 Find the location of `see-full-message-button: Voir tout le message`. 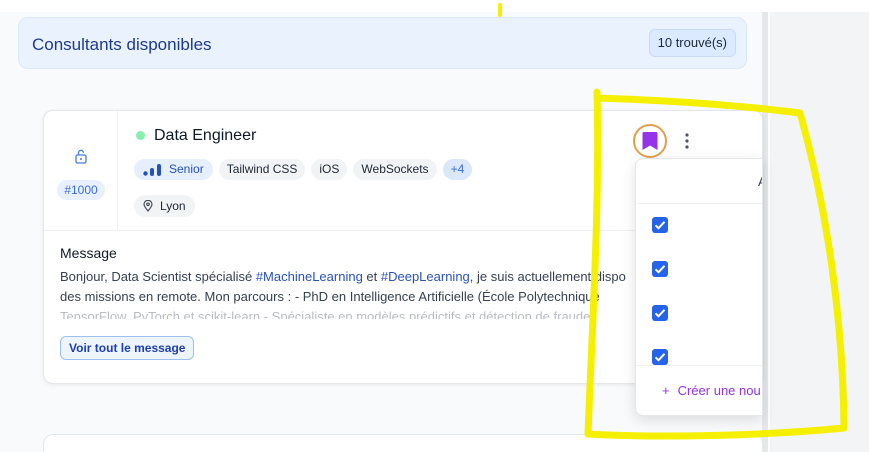

see-full-message-button: Voir tout le message is located at coordinates (127, 348).